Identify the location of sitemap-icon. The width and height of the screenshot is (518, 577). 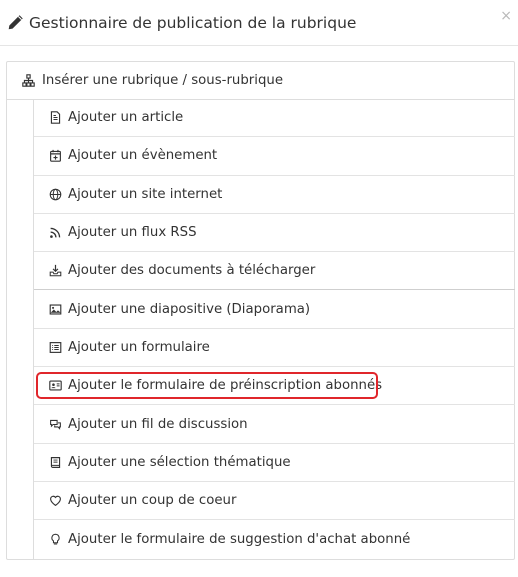
(28, 81).